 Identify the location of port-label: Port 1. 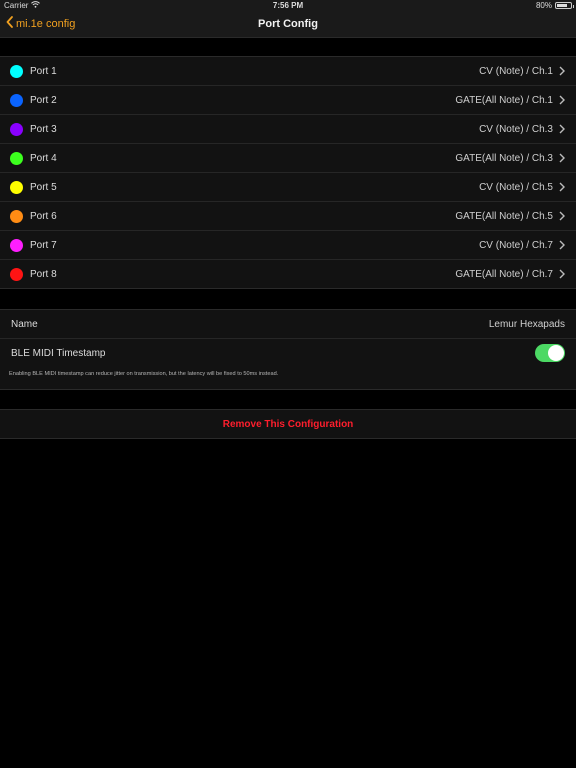
(43, 71).